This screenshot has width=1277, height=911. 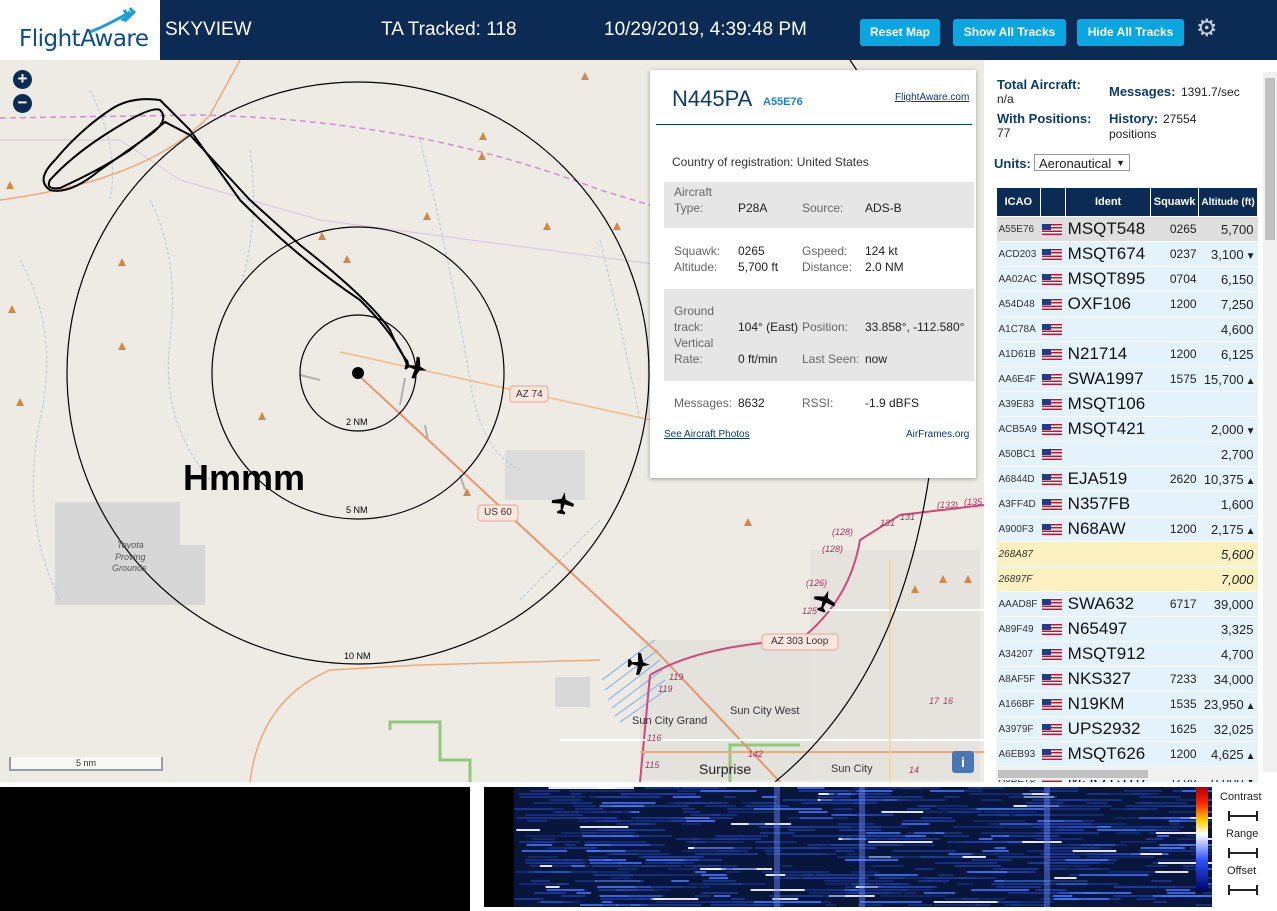 What do you see at coordinates (1127, 654) in the screenshot?
I see `table-row: A34207 MSQT912 4,700` at bounding box center [1127, 654].